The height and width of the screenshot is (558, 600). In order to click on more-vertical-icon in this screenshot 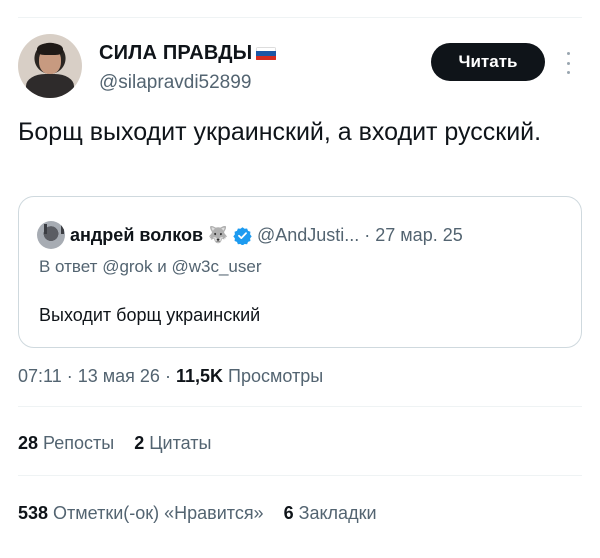, I will do `click(568, 63)`.